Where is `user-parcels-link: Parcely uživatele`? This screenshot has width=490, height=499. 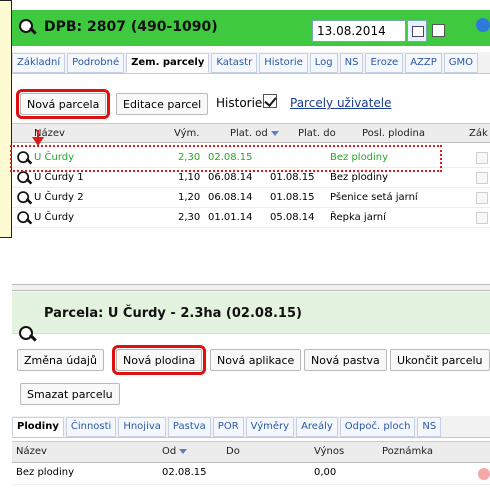
user-parcels-link: Parcely uživatele is located at coordinates (340, 103).